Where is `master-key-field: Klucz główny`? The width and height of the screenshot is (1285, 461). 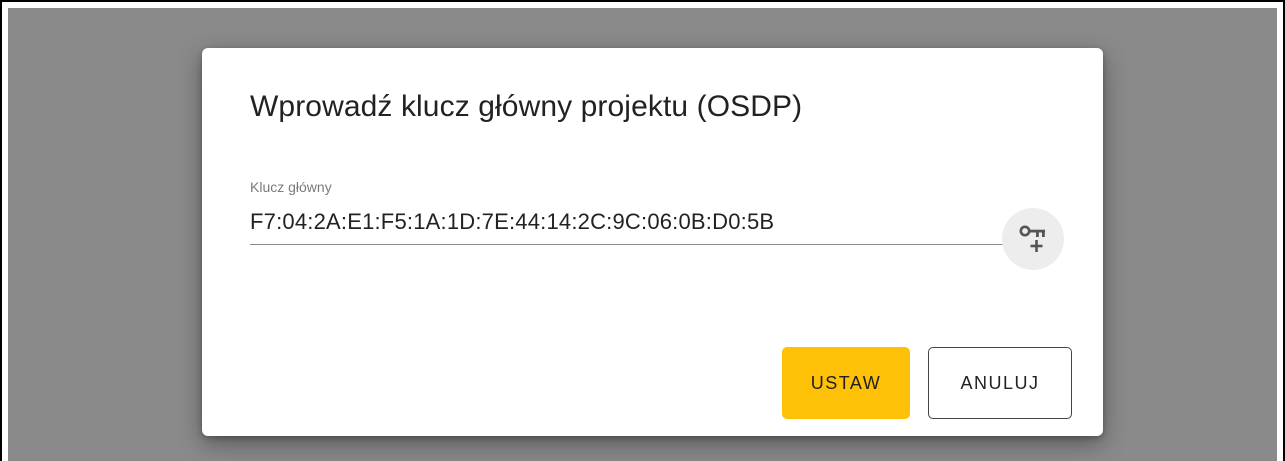
master-key-field: Klucz główny is located at coordinates (629, 212).